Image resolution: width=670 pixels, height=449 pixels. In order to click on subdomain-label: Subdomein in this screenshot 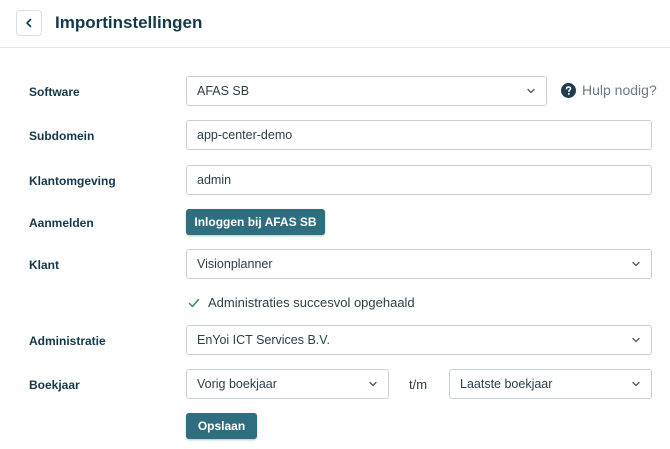, I will do `click(62, 136)`.